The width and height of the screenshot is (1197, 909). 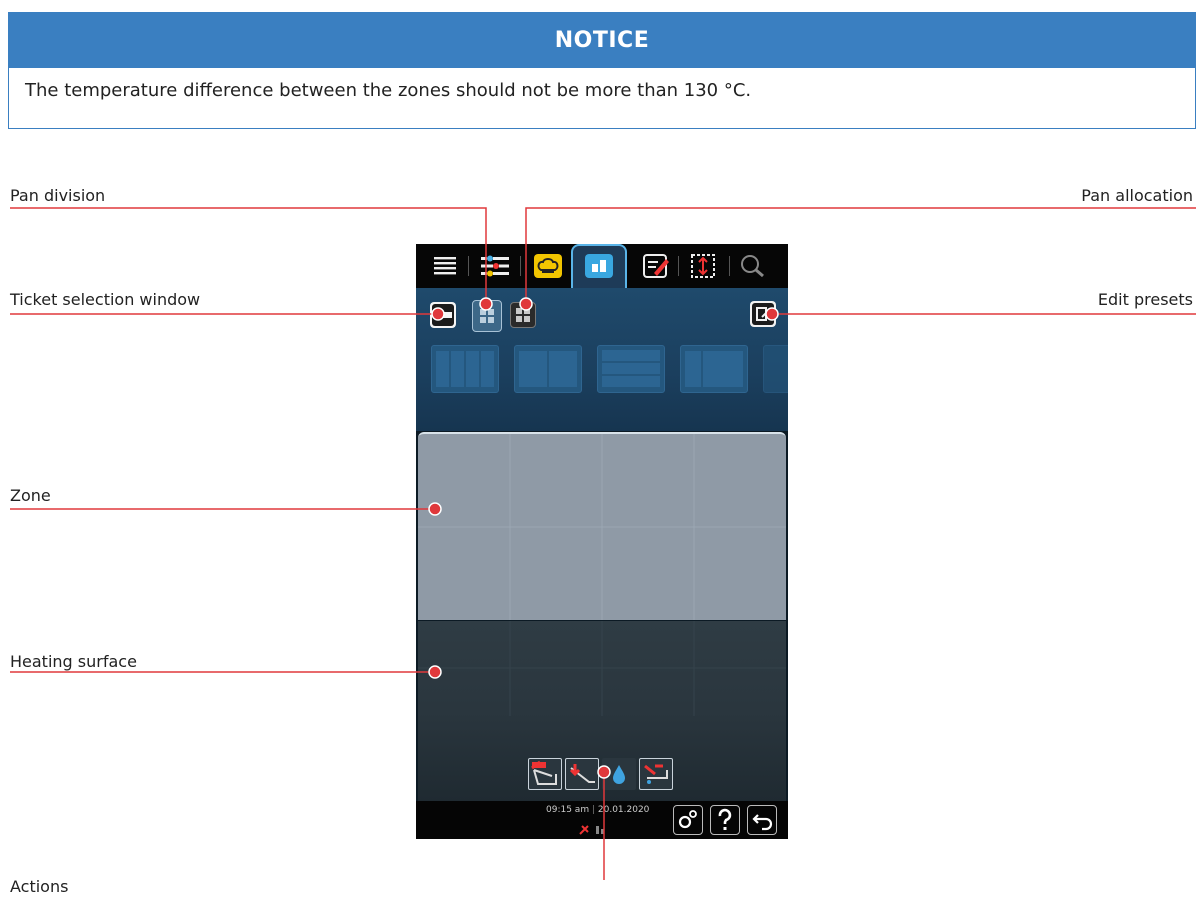 What do you see at coordinates (602, 40) in the screenshot?
I see `notice-title: NOTICE` at bounding box center [602, 40].